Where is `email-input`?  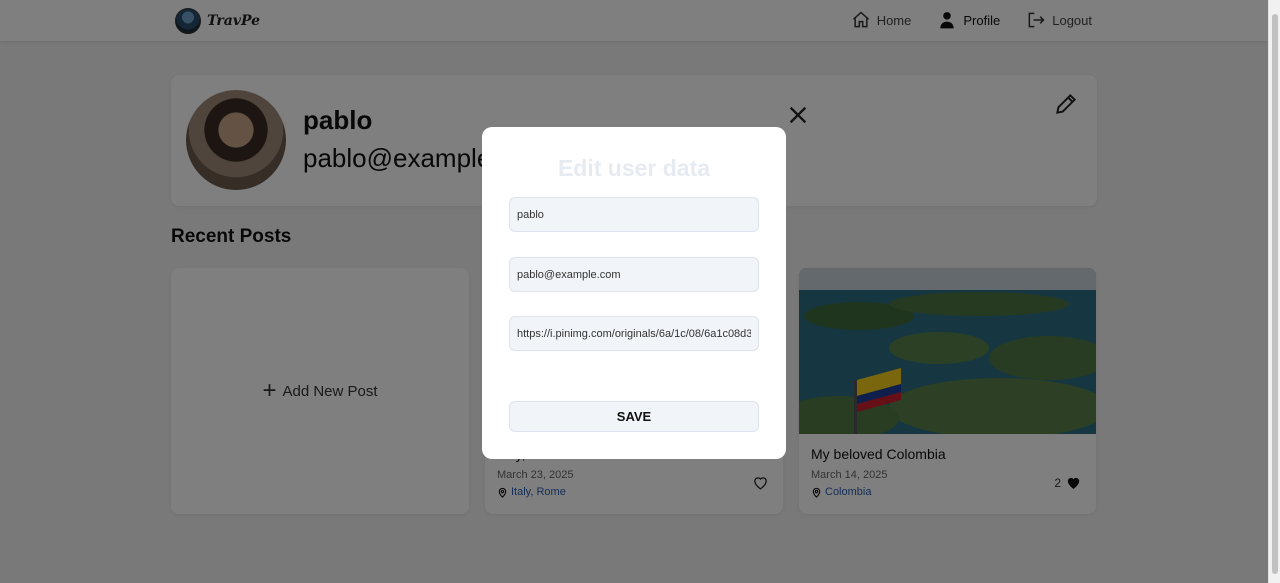 email-input is located at coordinates (634, 274).